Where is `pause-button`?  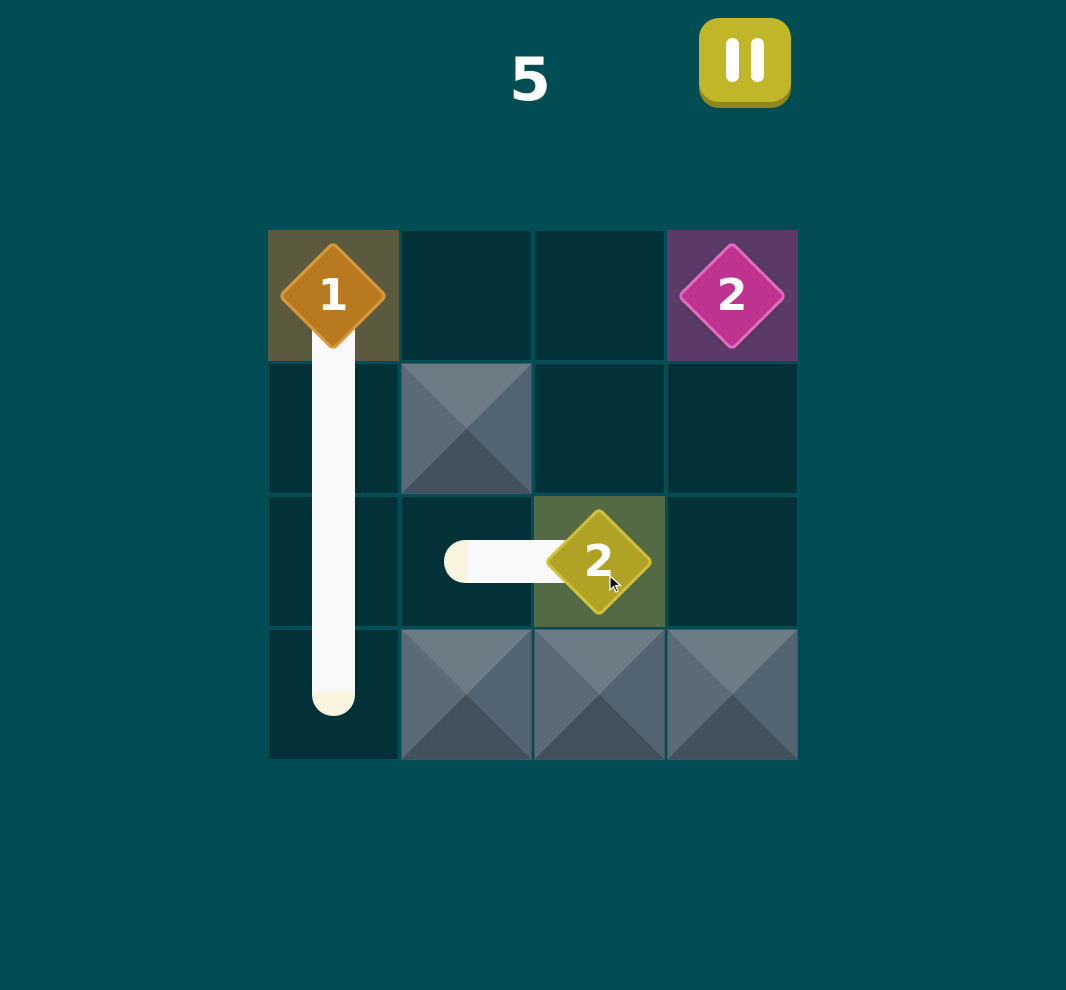 pause-button is located at coordinates (745, 60).